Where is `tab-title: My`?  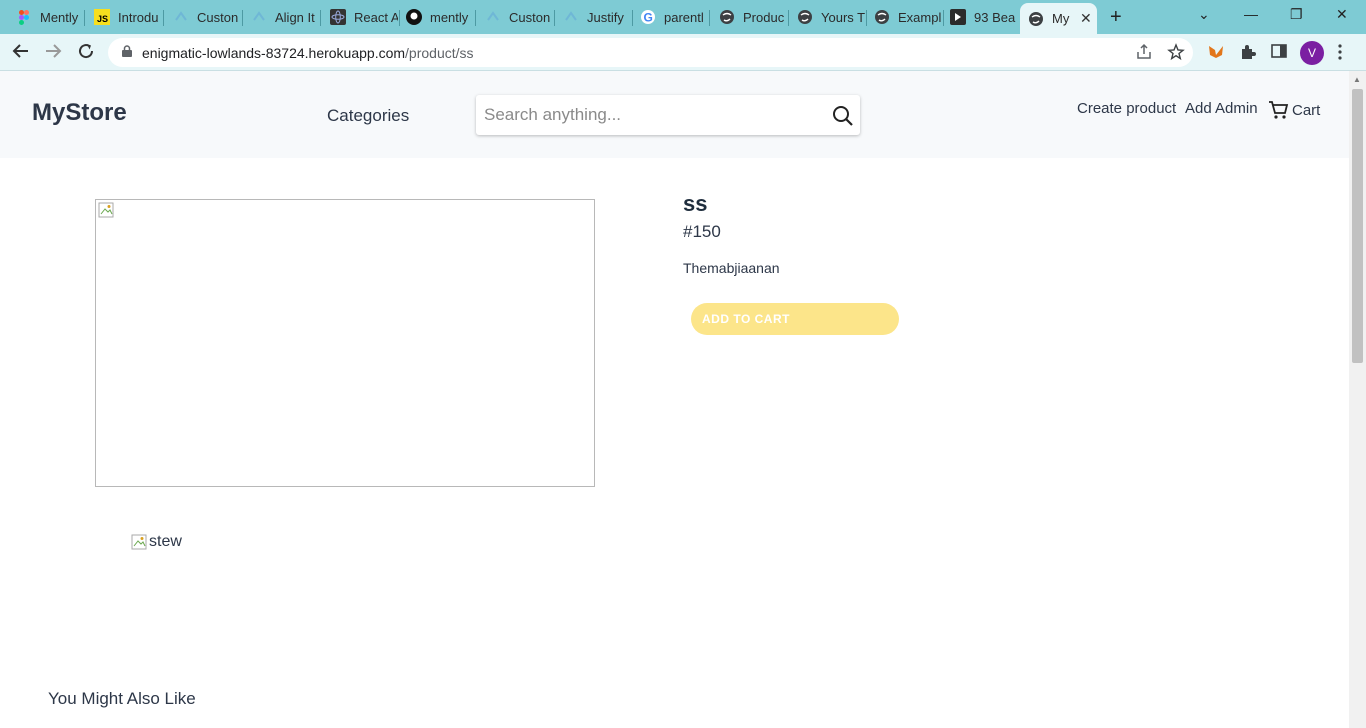
tab-title: My is located at coordinates (1061, 18).